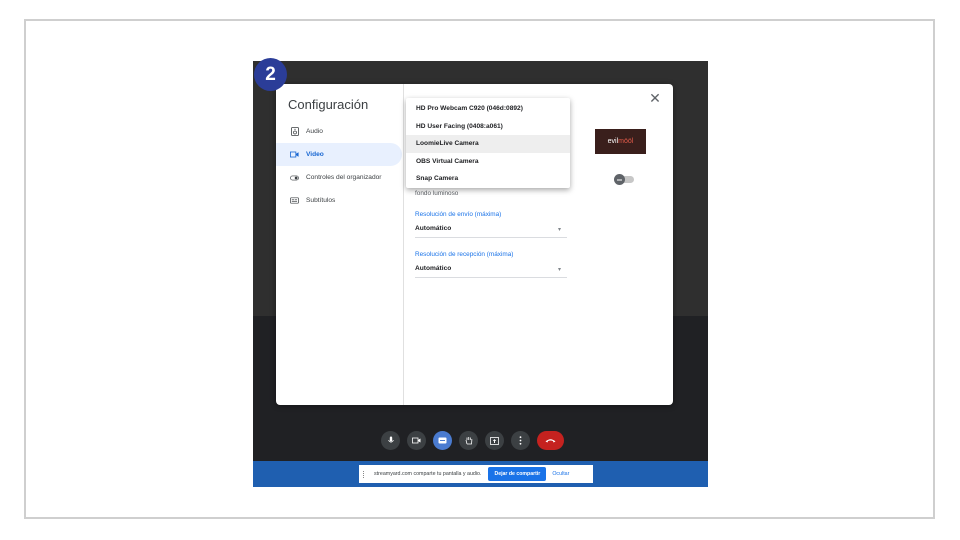  I want to click on hand-icon, so click(468, 441).